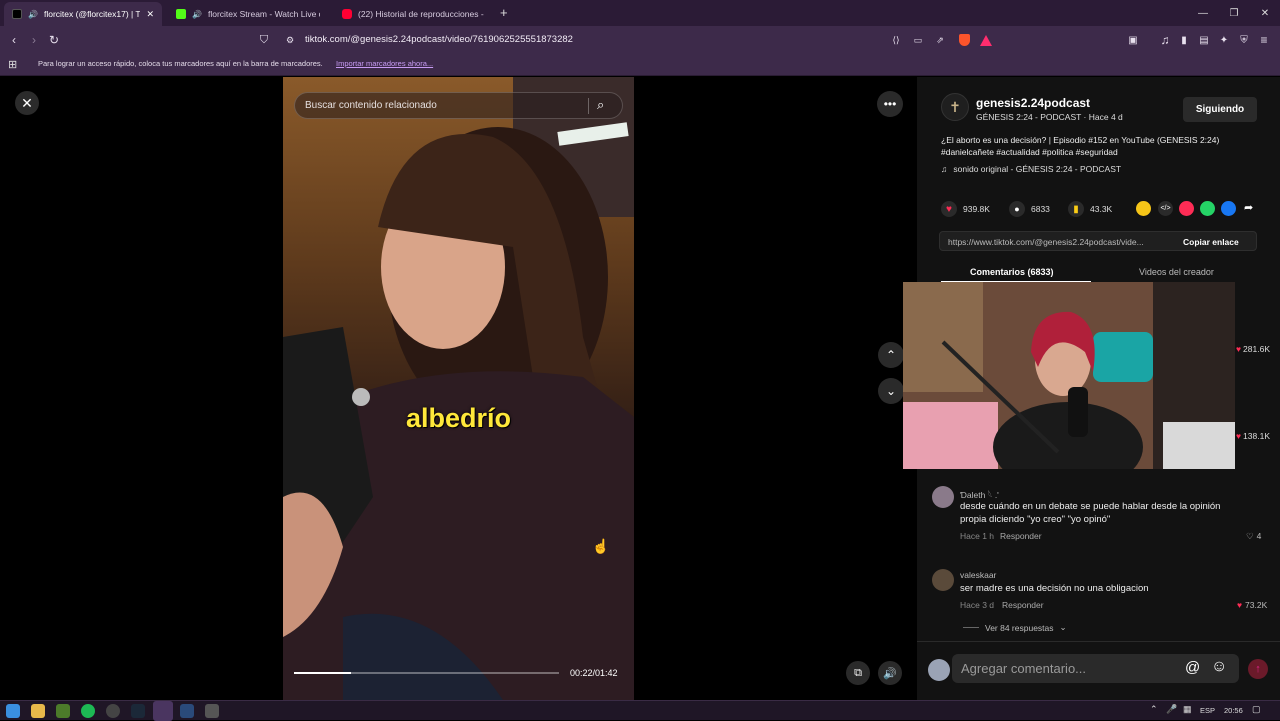  I want to click on view-replies: Ver 84 respuestas ⌄, so click(1015, 627).